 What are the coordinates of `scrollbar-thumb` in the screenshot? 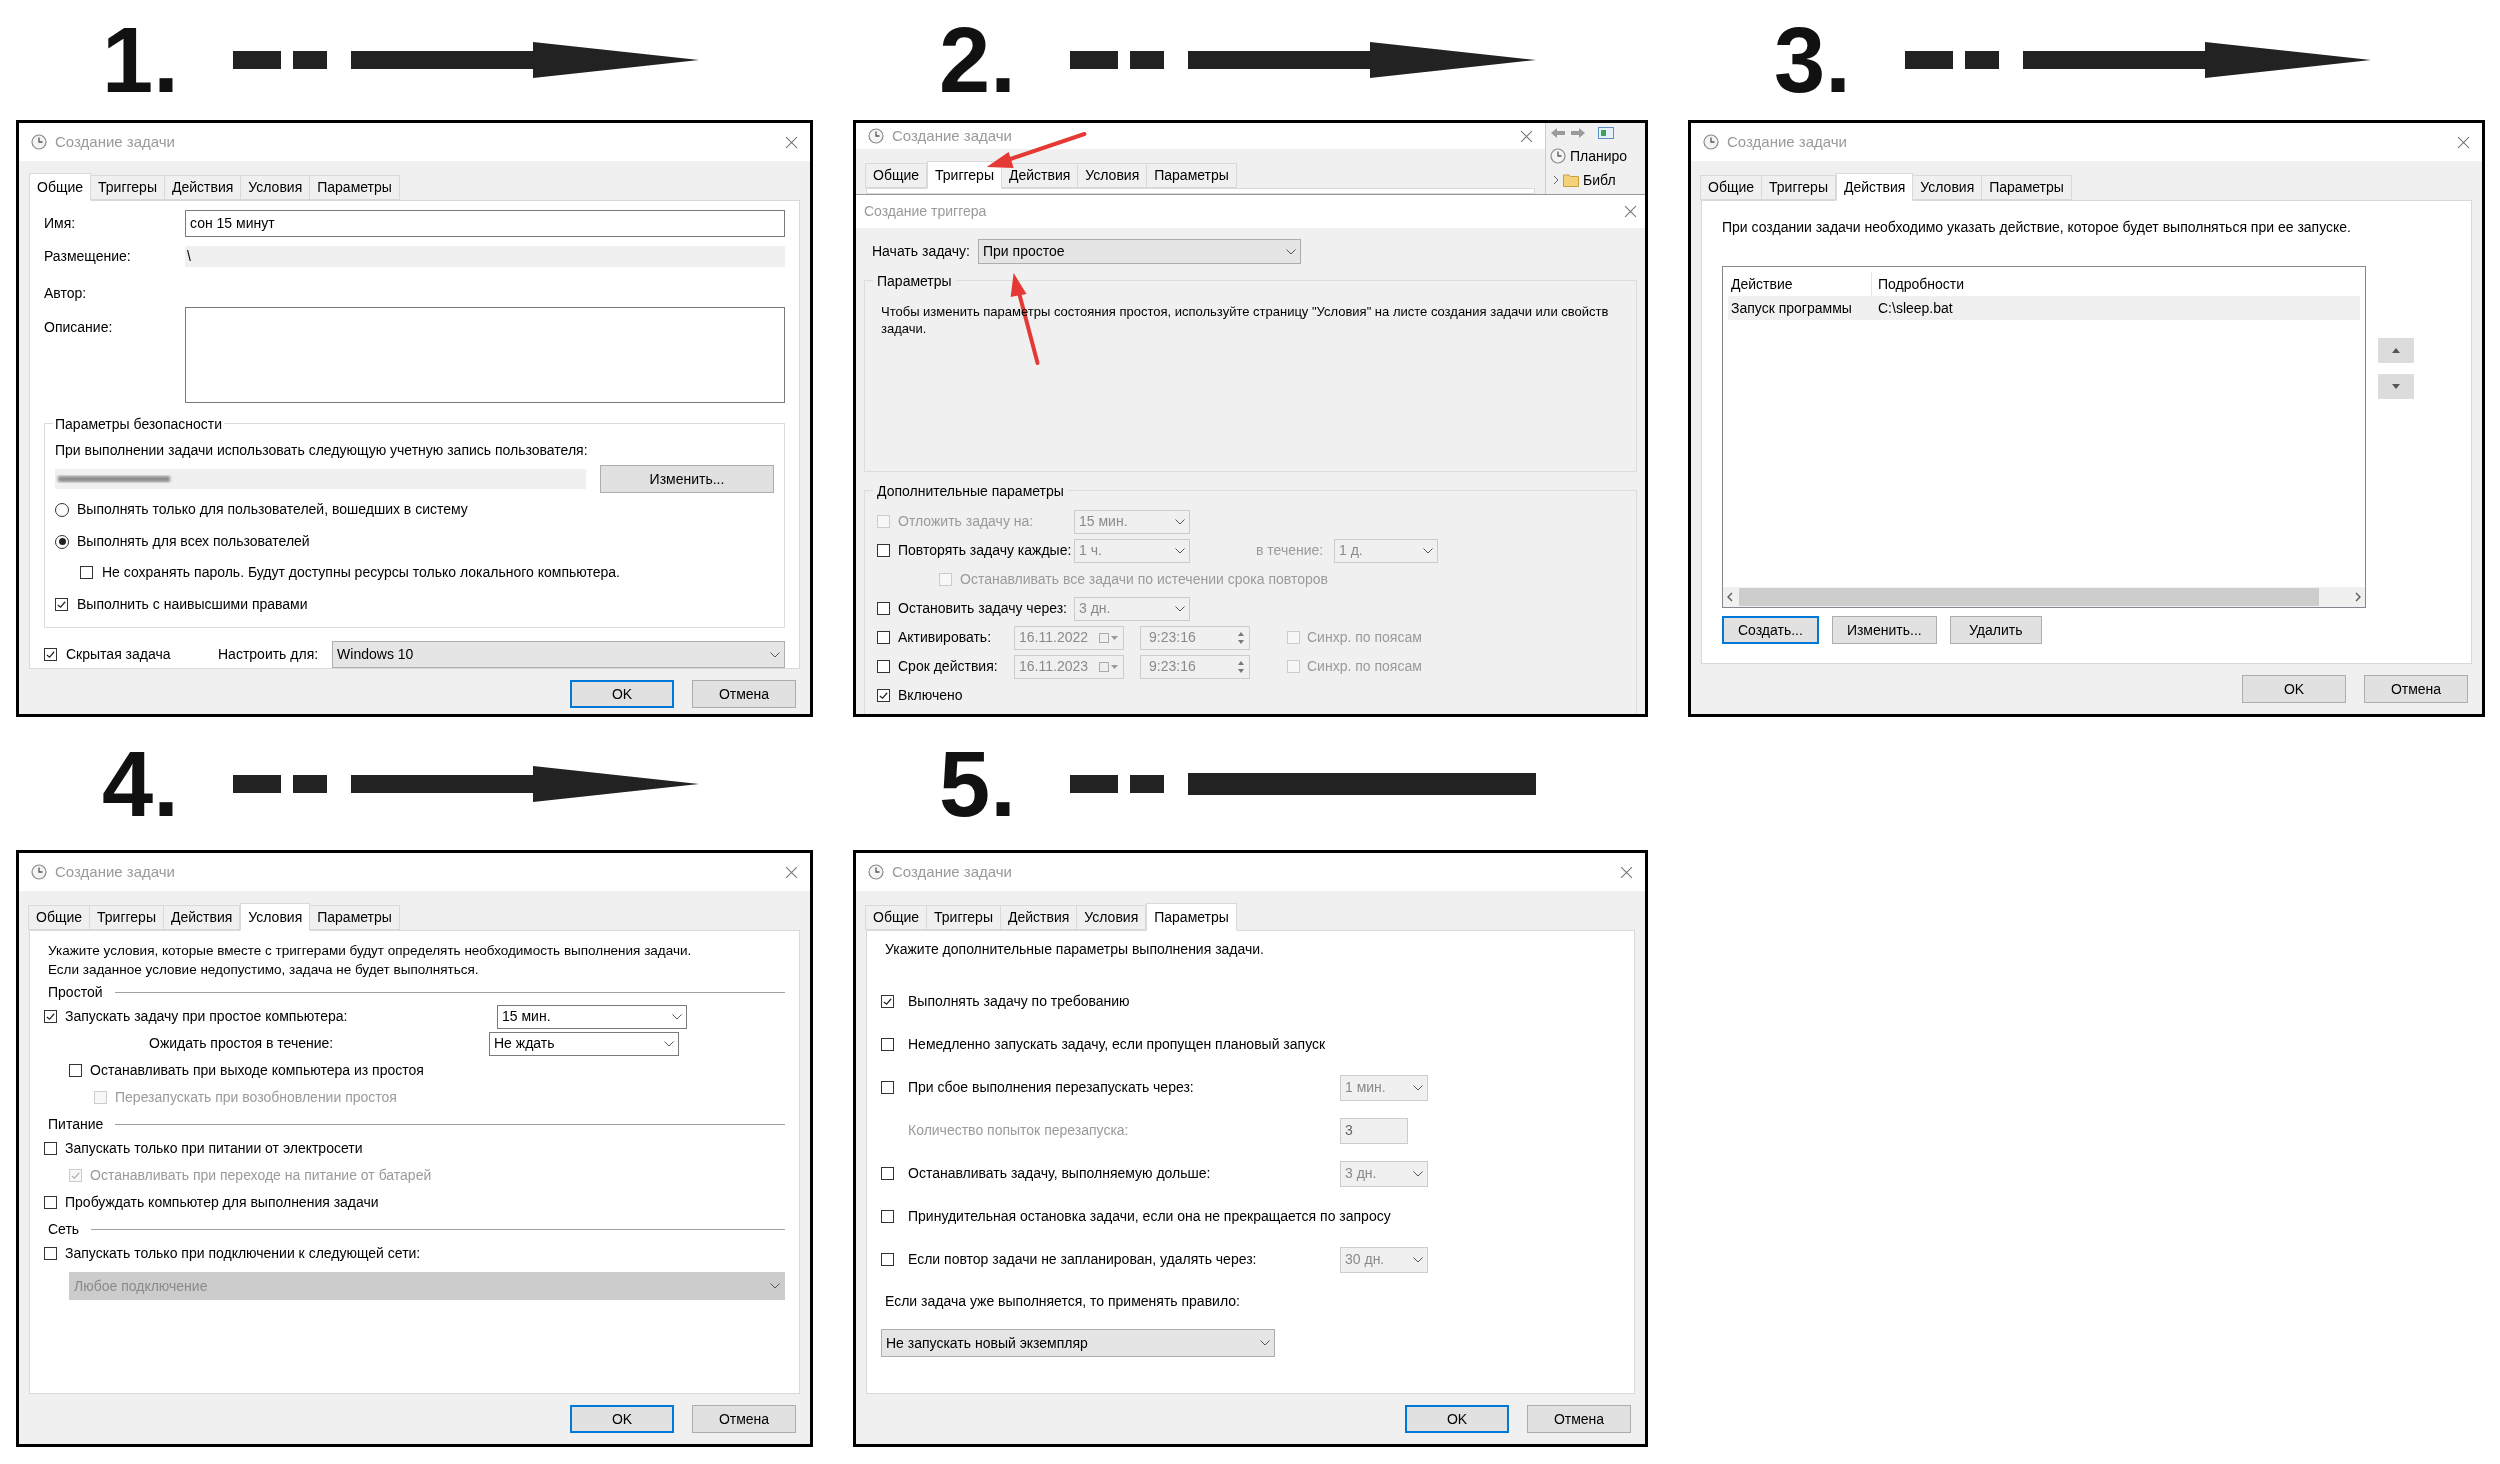 It's located at (2029, 597).